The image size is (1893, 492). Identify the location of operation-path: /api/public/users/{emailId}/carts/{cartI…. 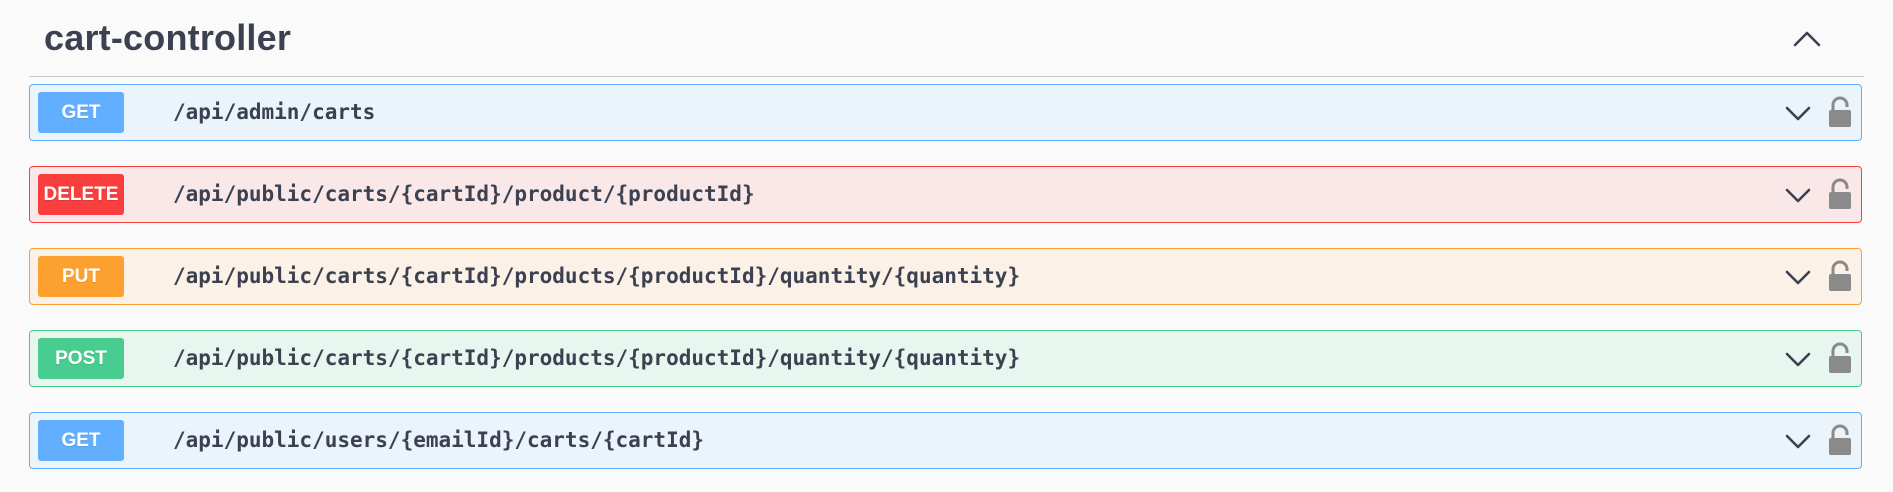
(439, 440).